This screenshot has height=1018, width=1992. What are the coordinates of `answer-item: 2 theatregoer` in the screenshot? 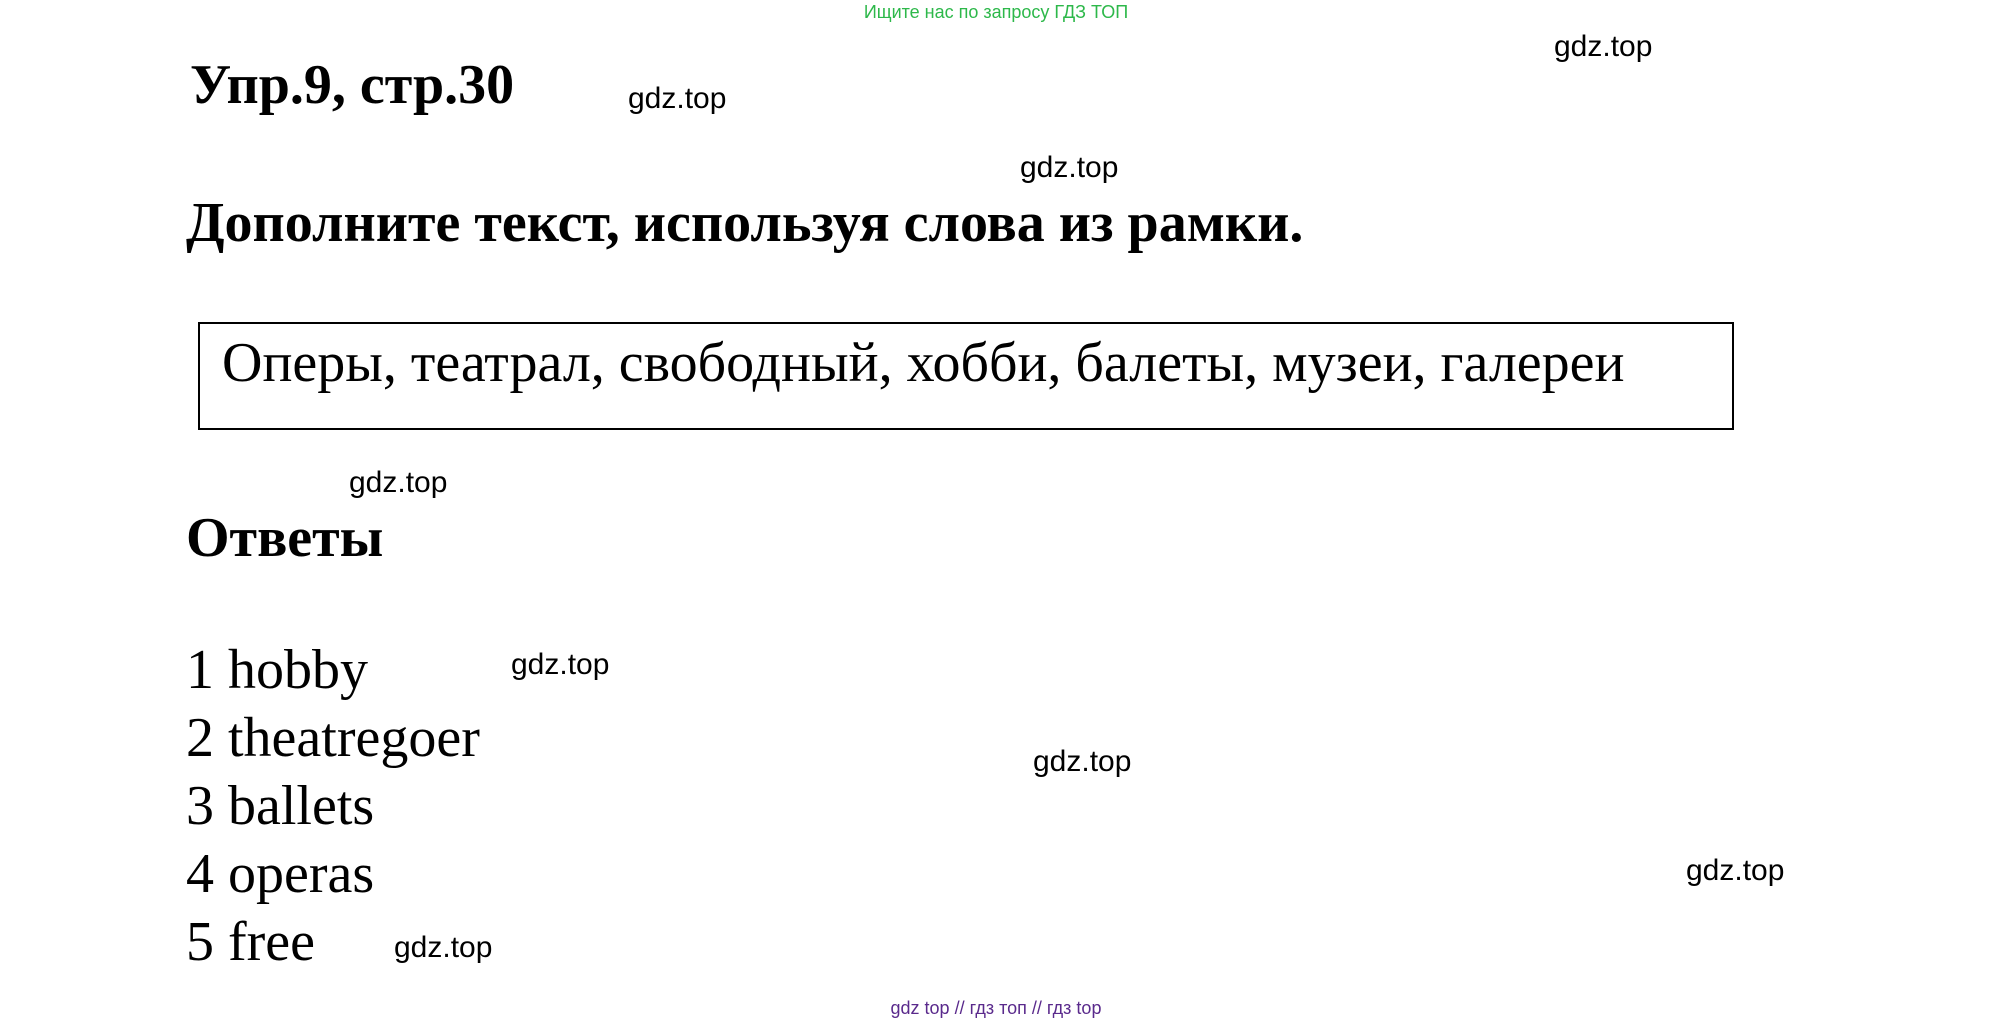 It's located at (333, 738).